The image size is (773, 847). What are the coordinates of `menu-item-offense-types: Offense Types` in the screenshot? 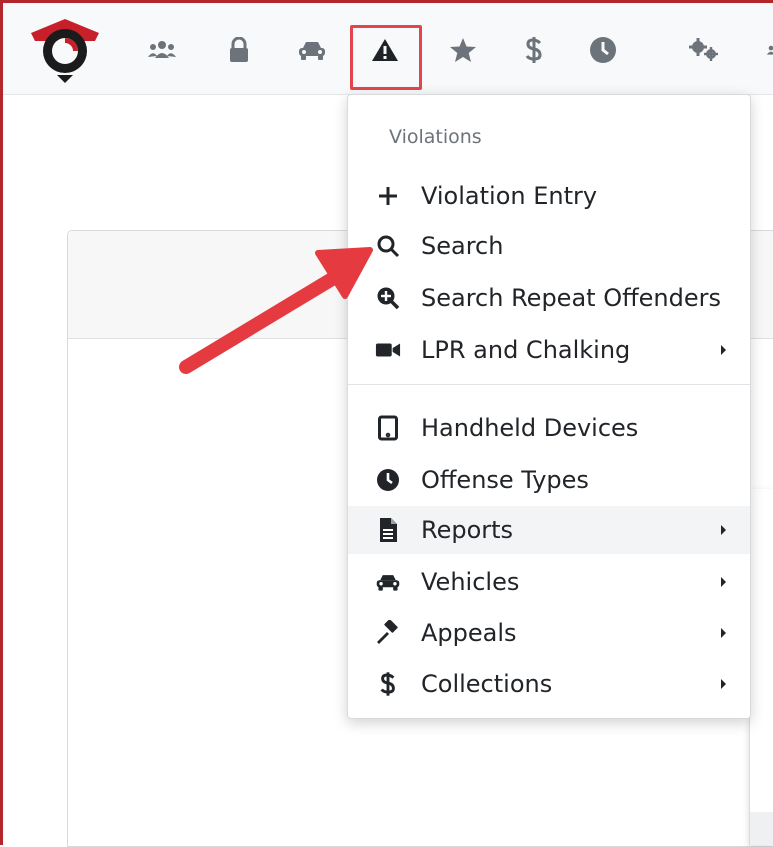 It's located at (549, 480).